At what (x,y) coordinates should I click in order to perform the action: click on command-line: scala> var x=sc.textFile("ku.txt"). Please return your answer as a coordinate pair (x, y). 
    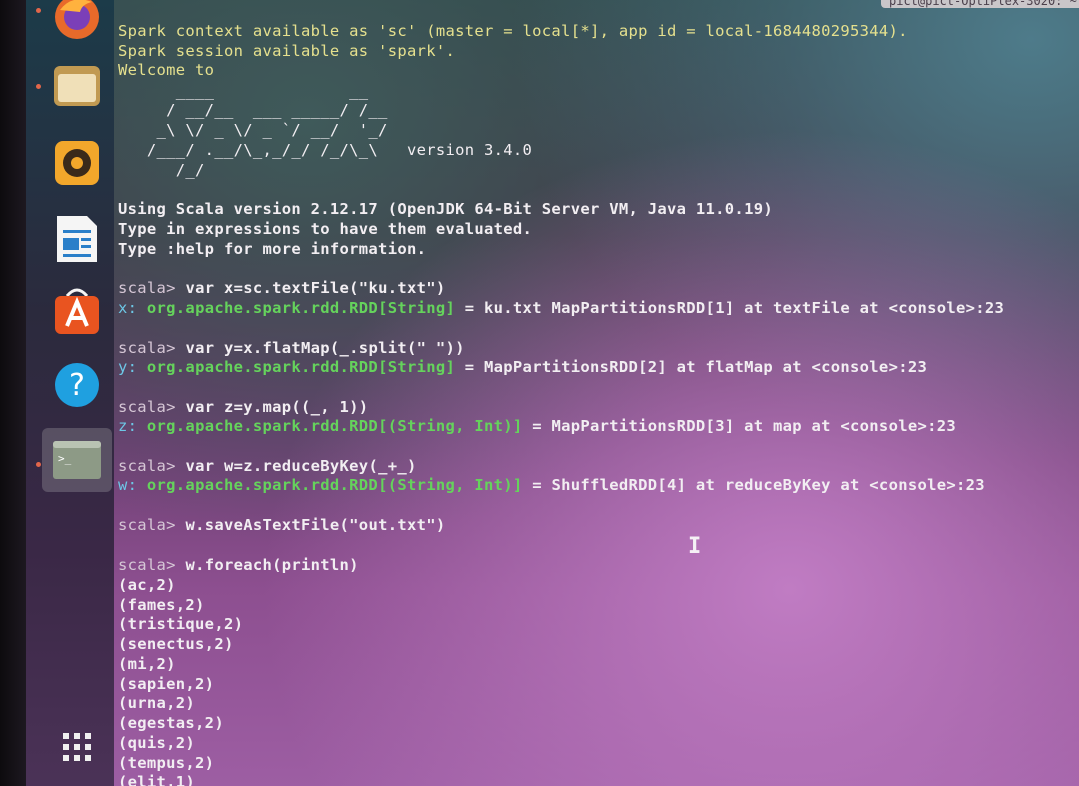
    Looking at the image, I should click on (282, 288).